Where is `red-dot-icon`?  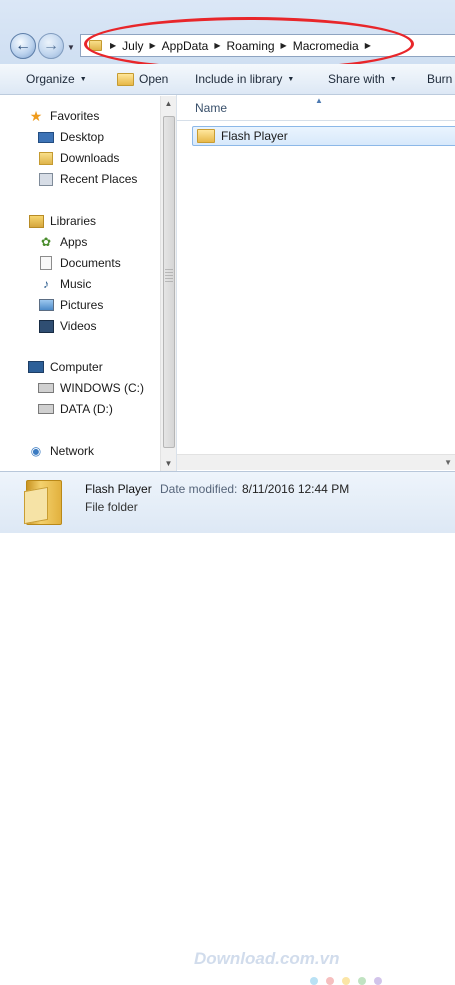 red-dot-icon is located at coordinates (330, 981).